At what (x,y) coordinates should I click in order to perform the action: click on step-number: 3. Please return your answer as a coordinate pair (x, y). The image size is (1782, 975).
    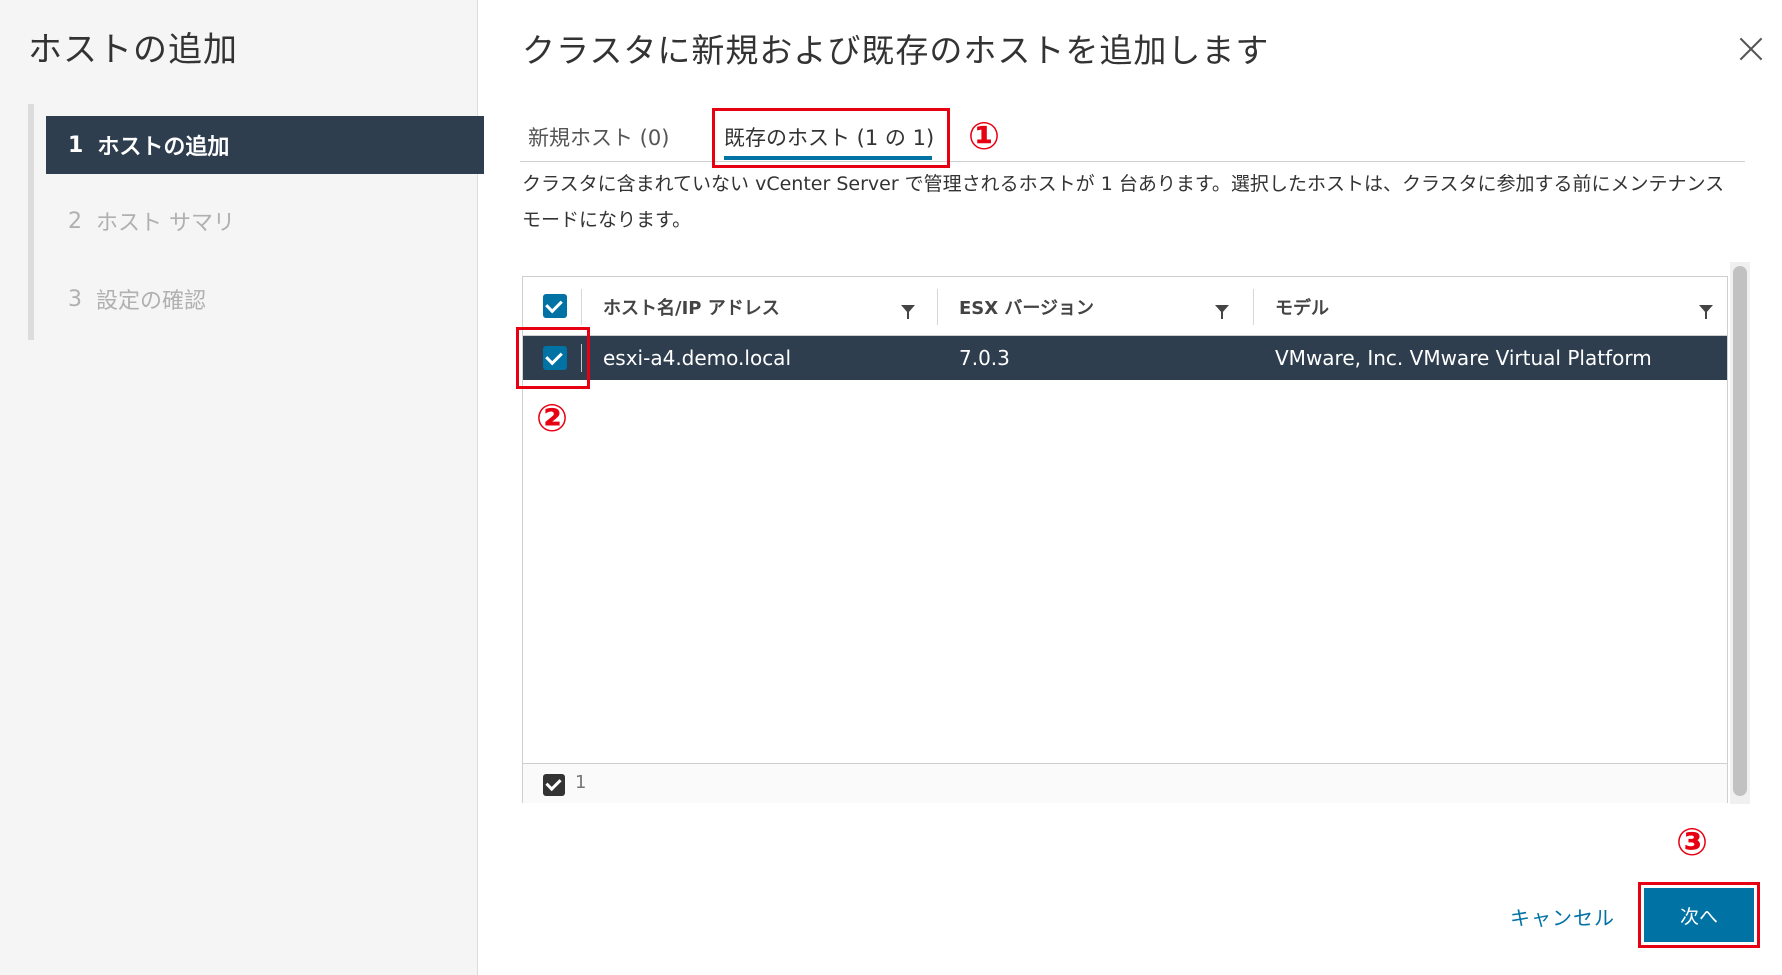
    Looking at the image, I should click on (75, 299).